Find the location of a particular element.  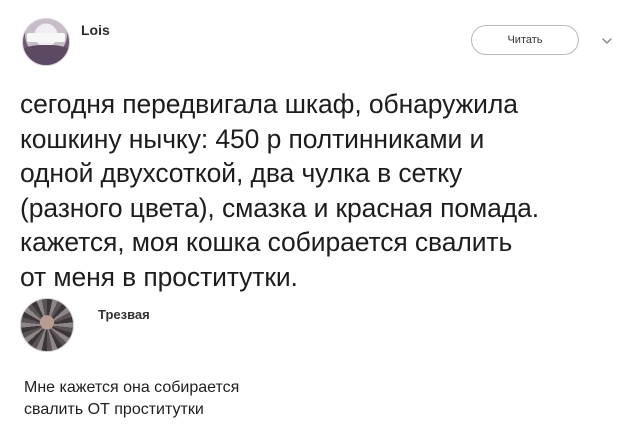

tweet-text-line: от меня в проститутки. is located at coordinates (159, 276).